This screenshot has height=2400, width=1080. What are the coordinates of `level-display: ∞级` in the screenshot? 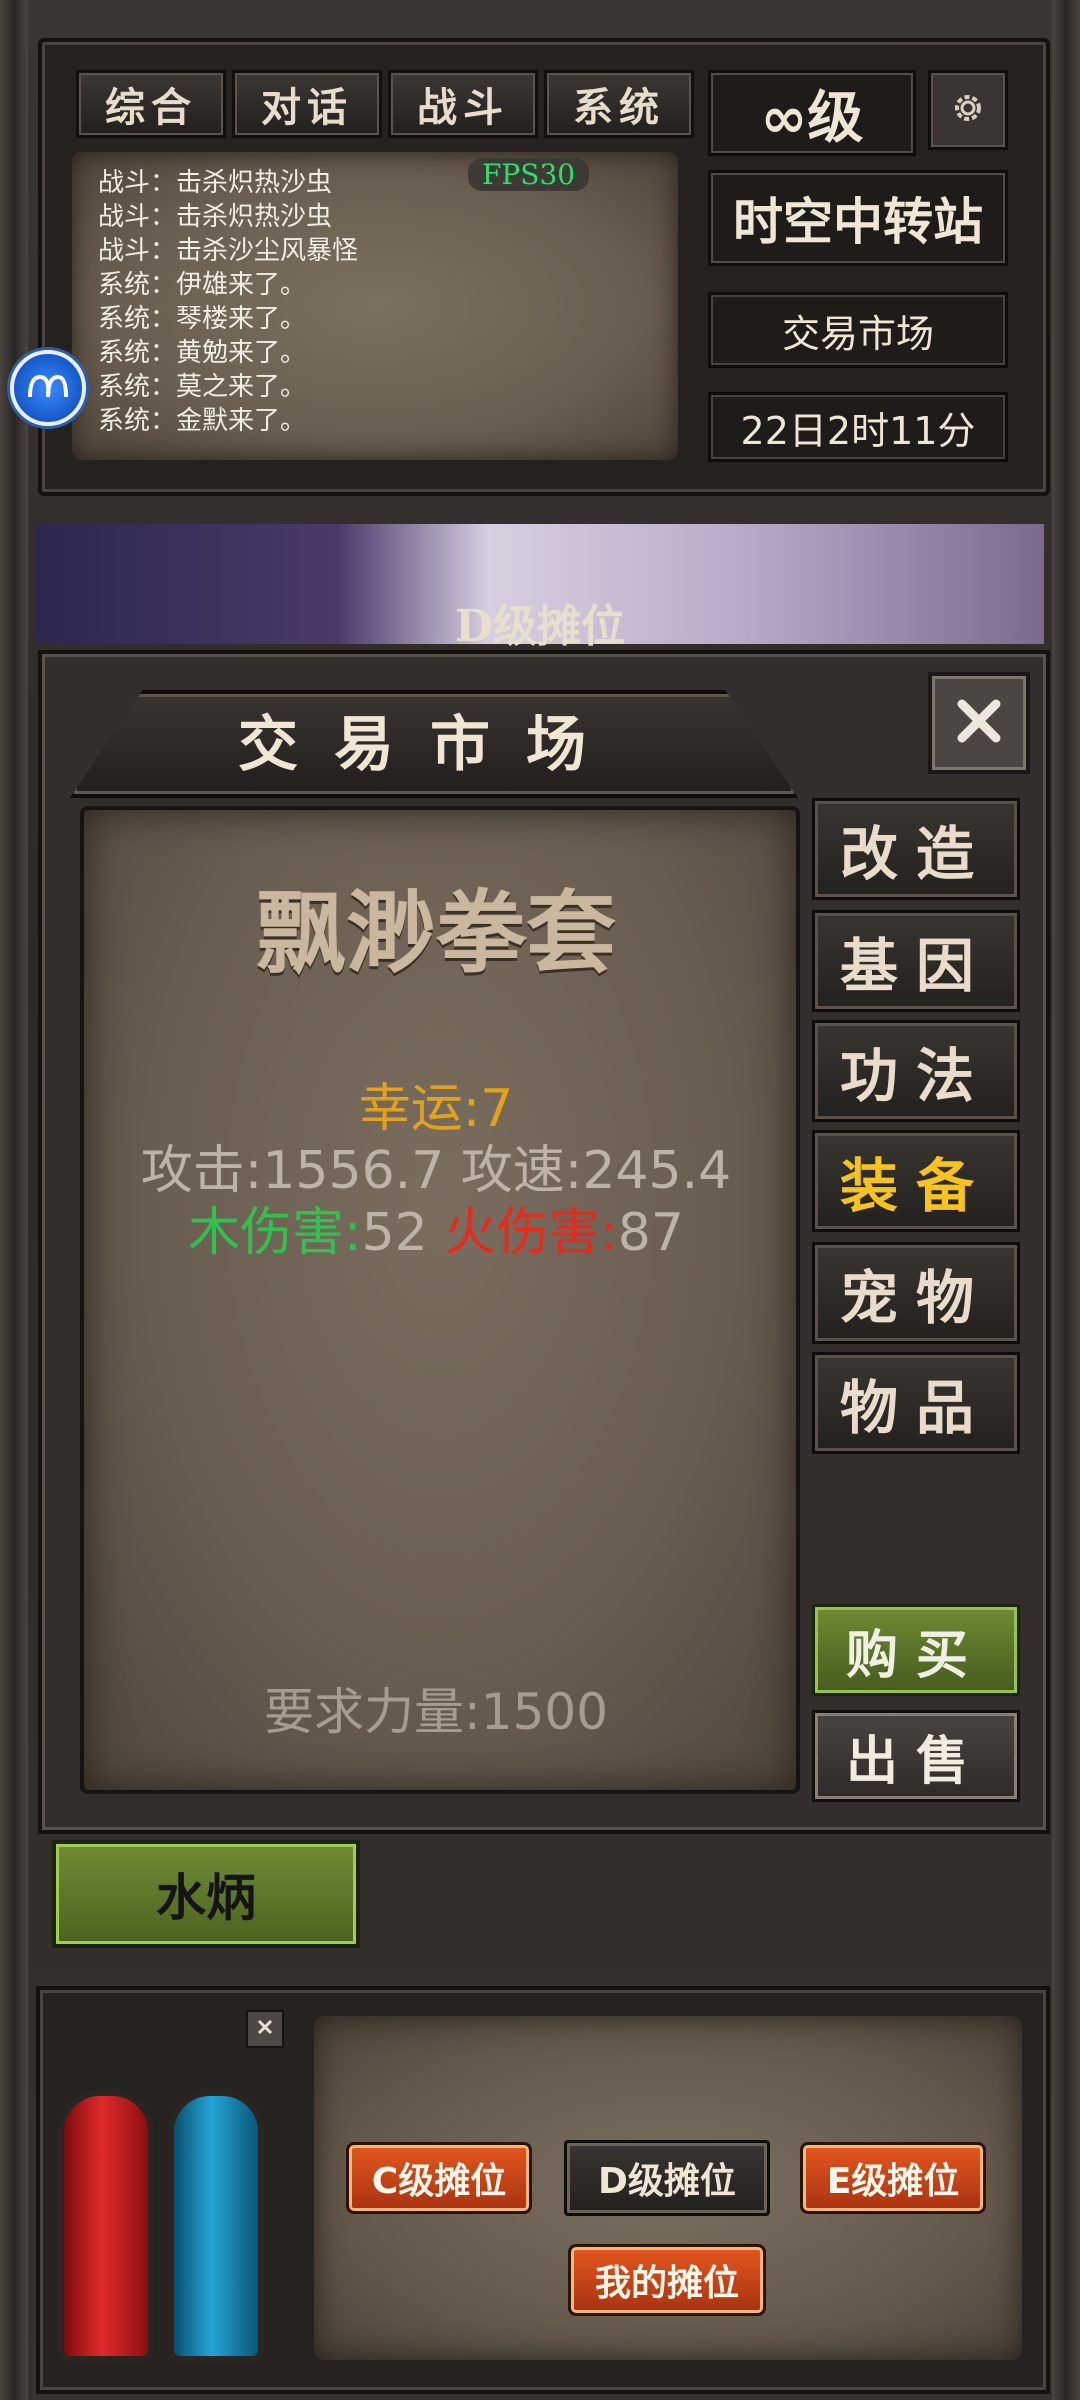 It's located at (812, 113).